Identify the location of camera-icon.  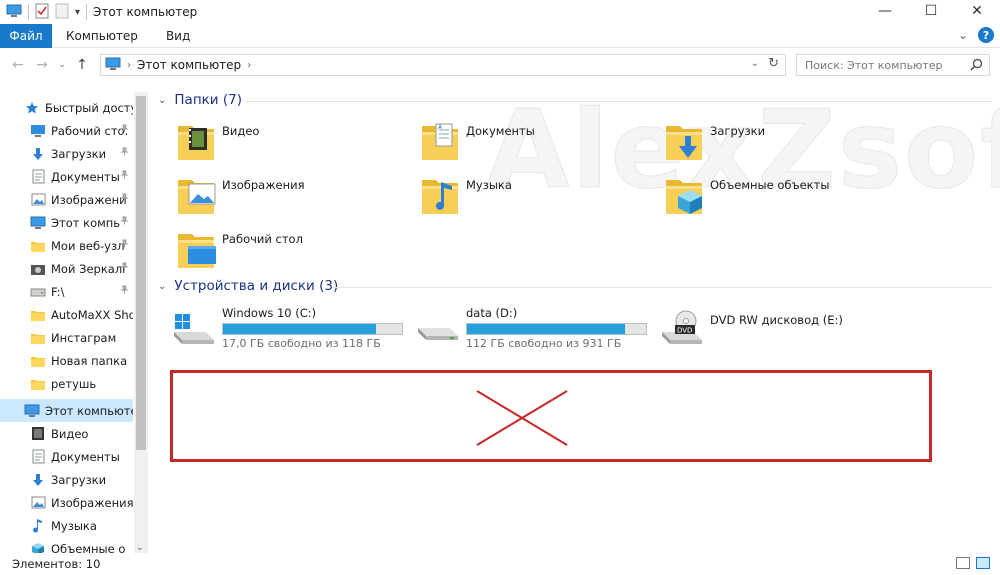
(38, 269).